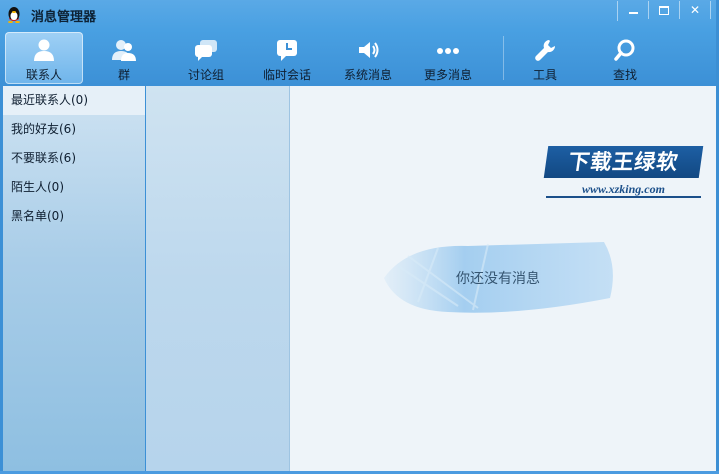 The height and width of the screenshot is (474, 719). I want to click on tab-system-messages: 系统消息, so click(368, 58).